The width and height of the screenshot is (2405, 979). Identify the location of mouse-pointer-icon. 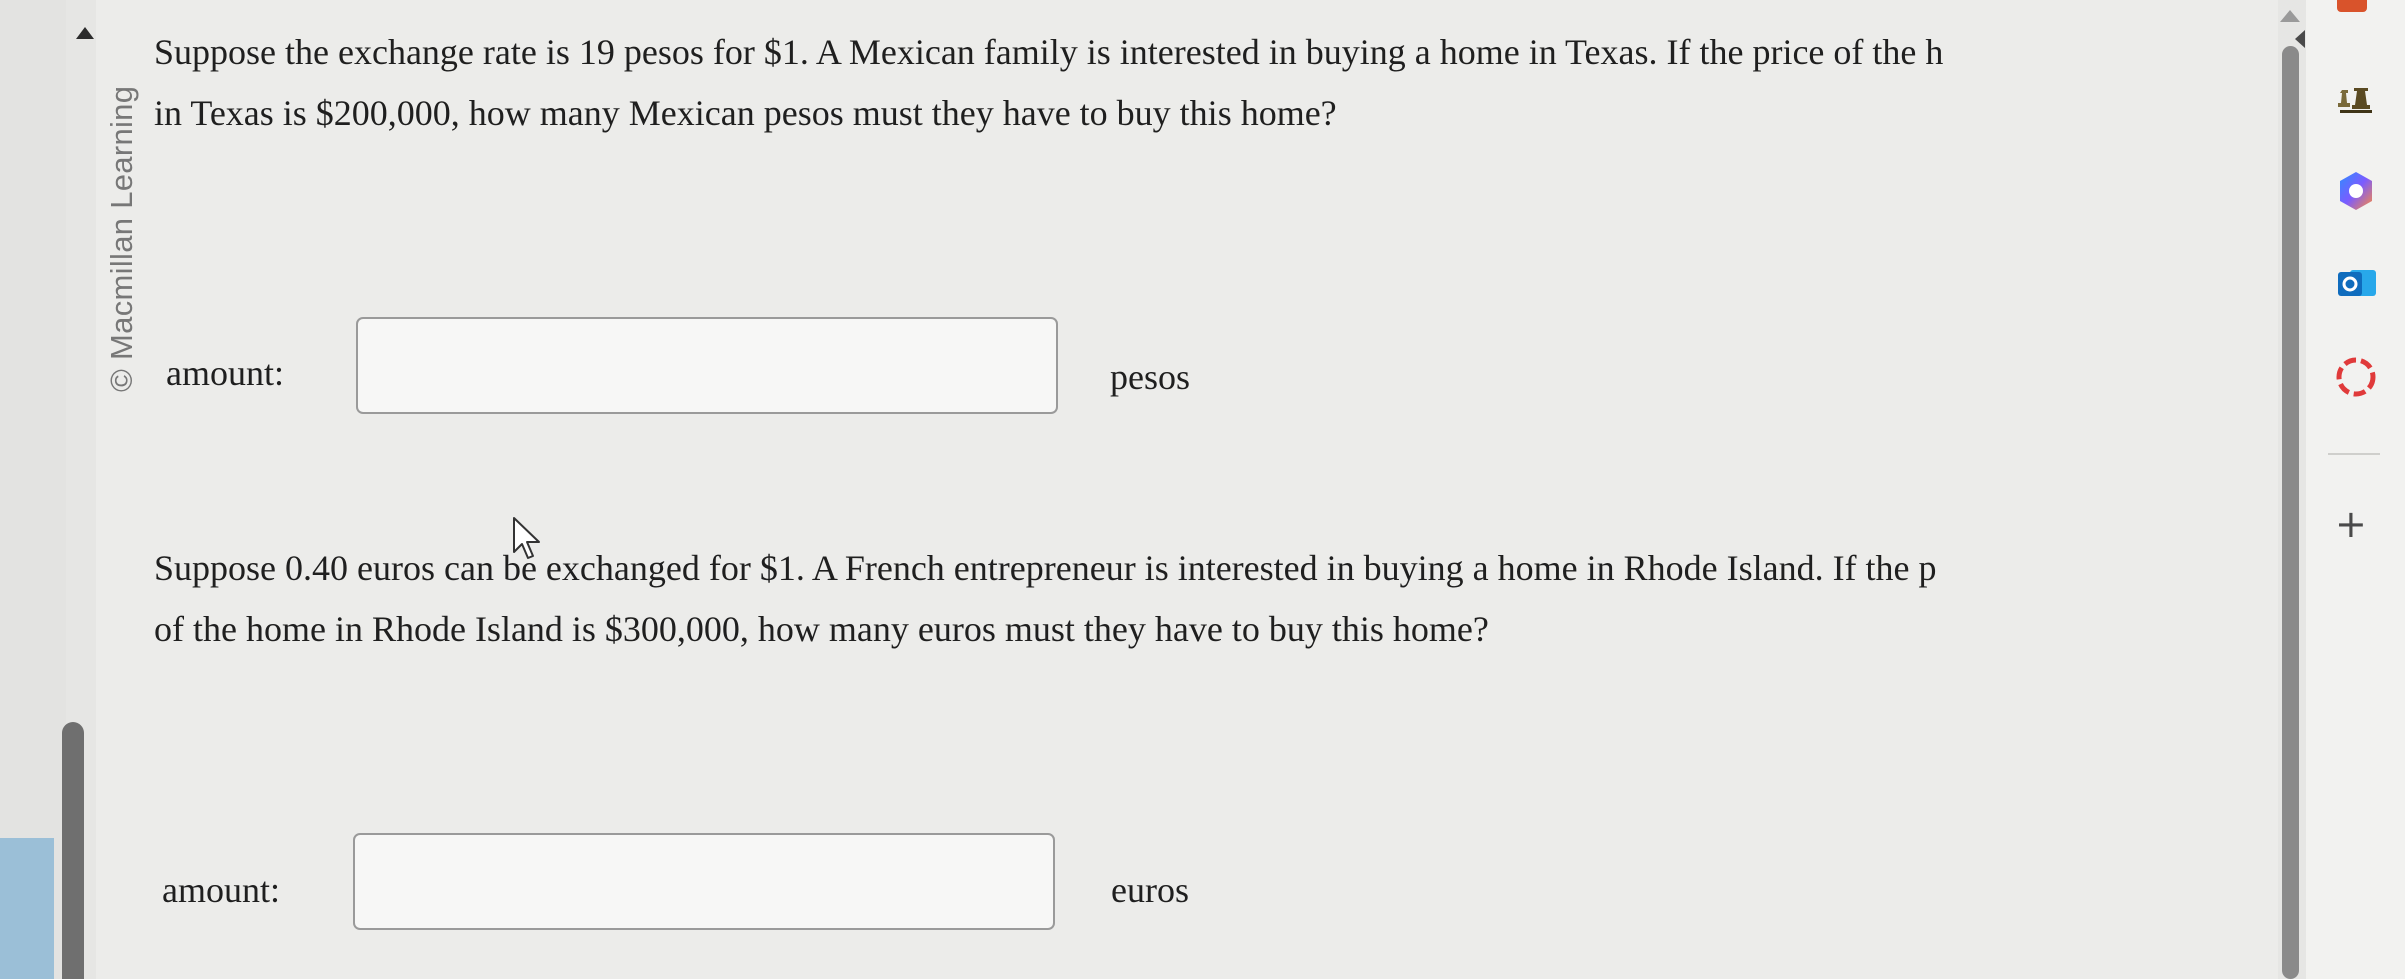
(529, 540).